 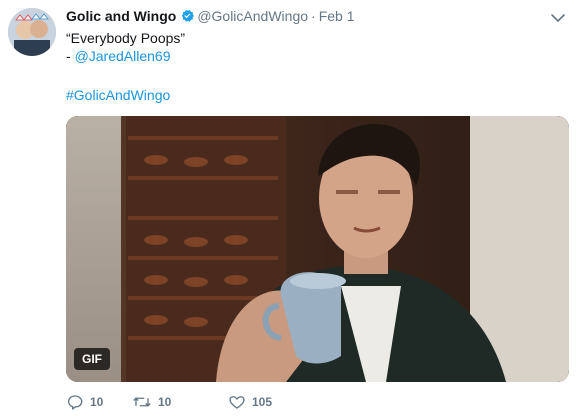 I want to click on retweet-count: 10, so click(x=165, y=402).